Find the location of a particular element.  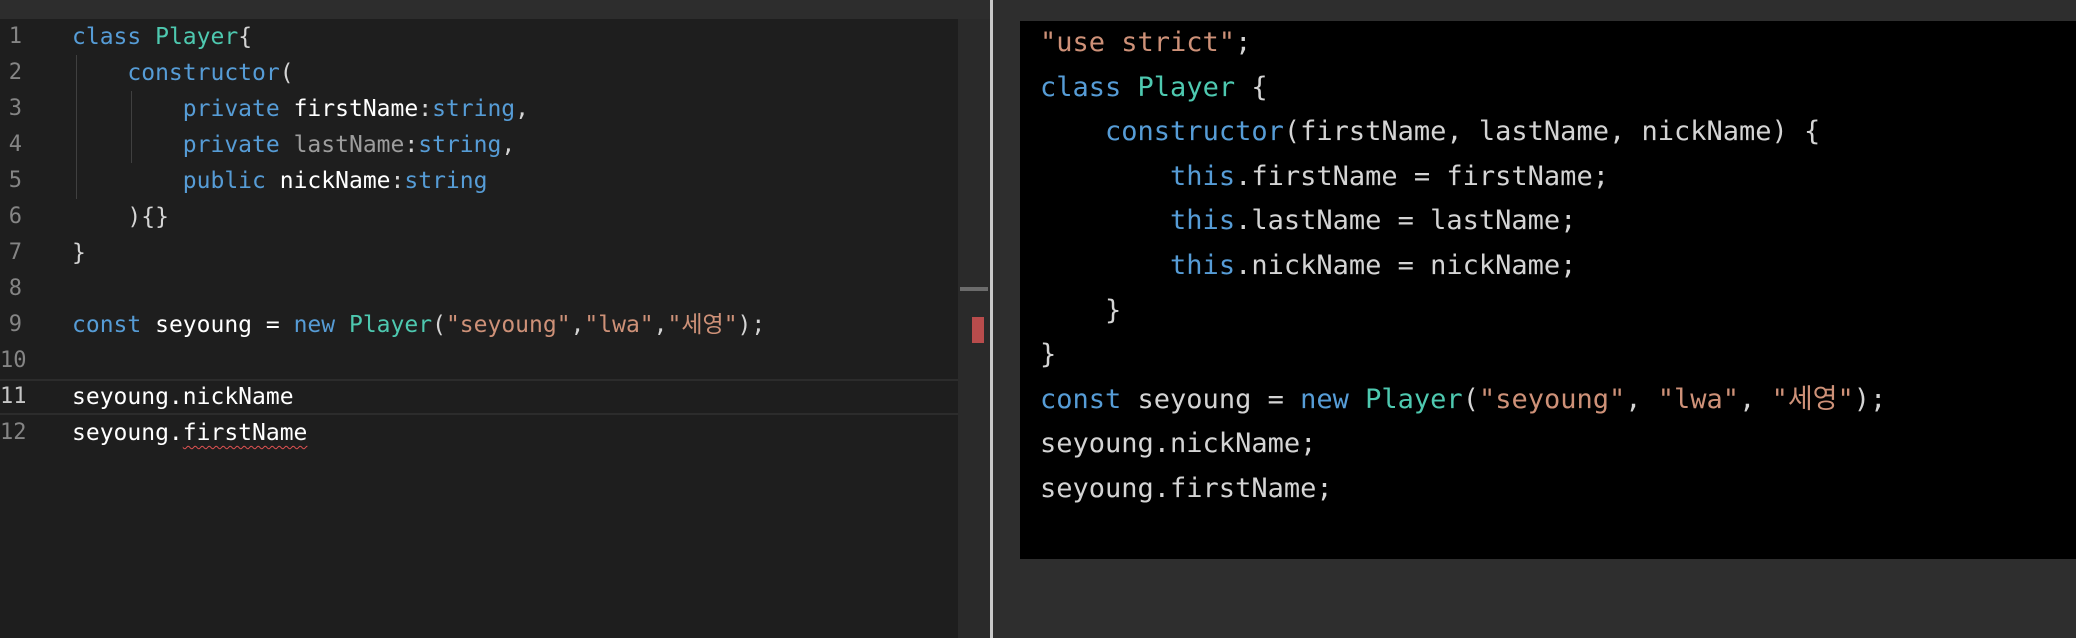

line-number: 9 is located at coordinates (15, 324).